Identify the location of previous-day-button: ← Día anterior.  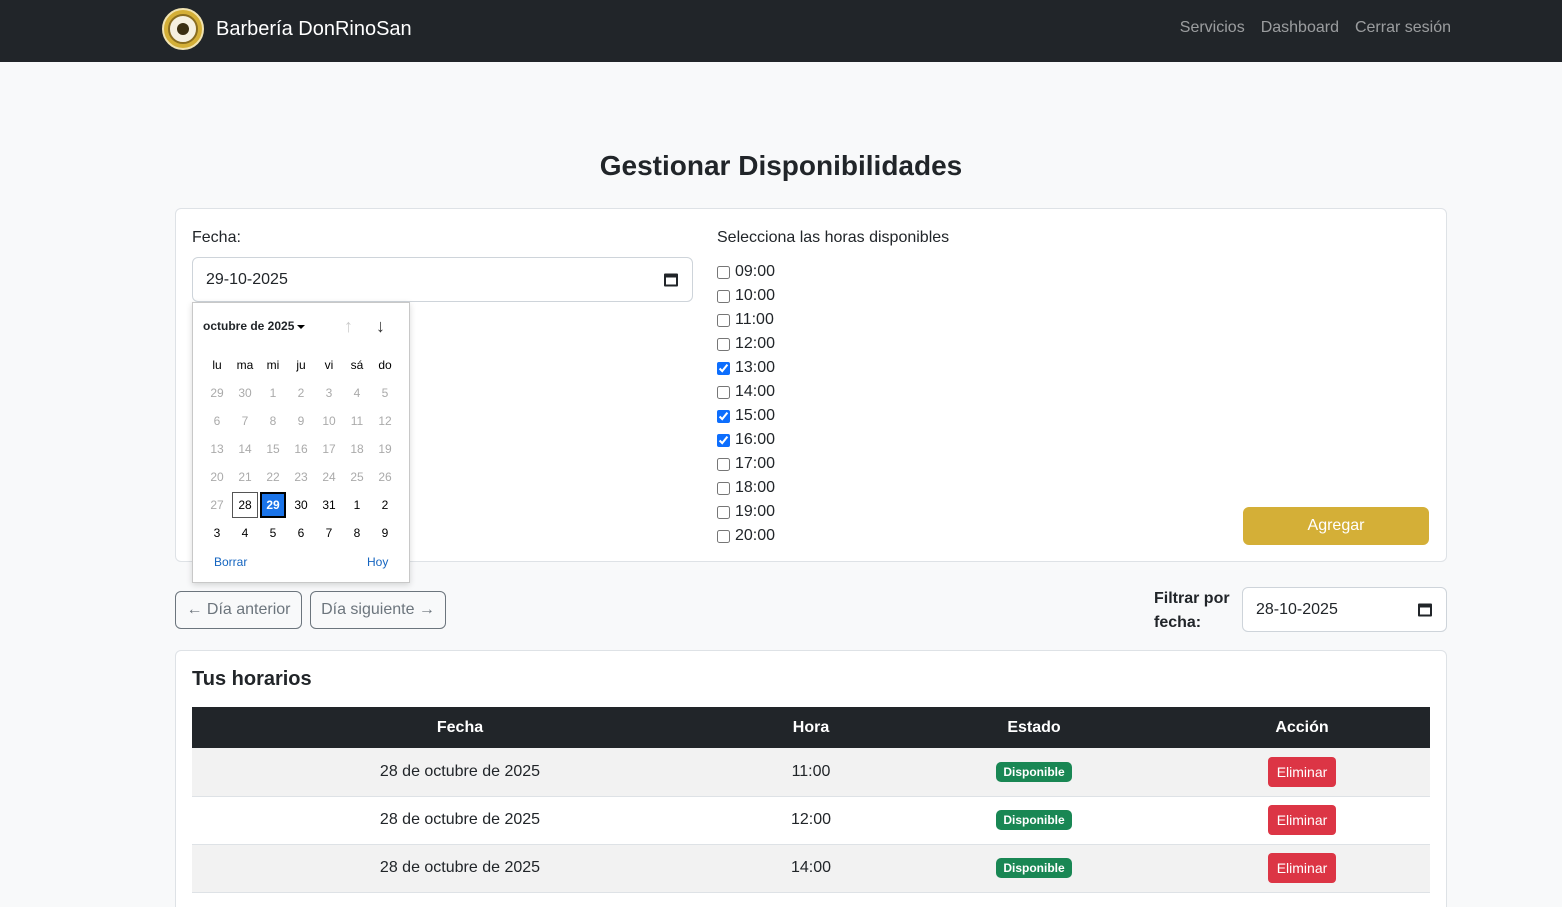
(238, 610).